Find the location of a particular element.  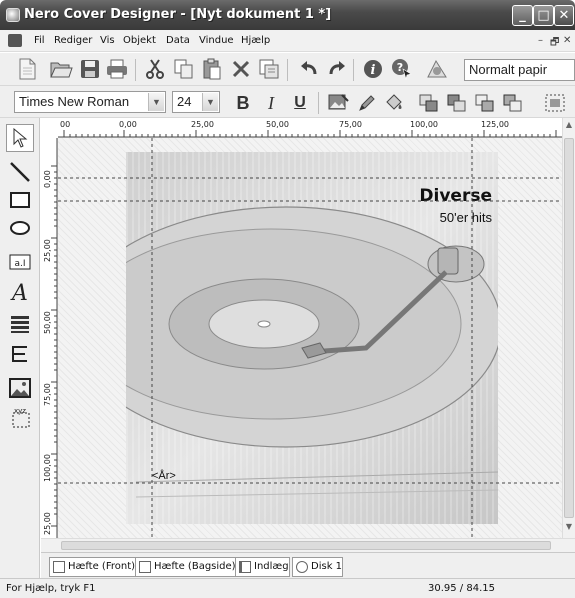

toolbar-separator is located at coordinates (287, 70).